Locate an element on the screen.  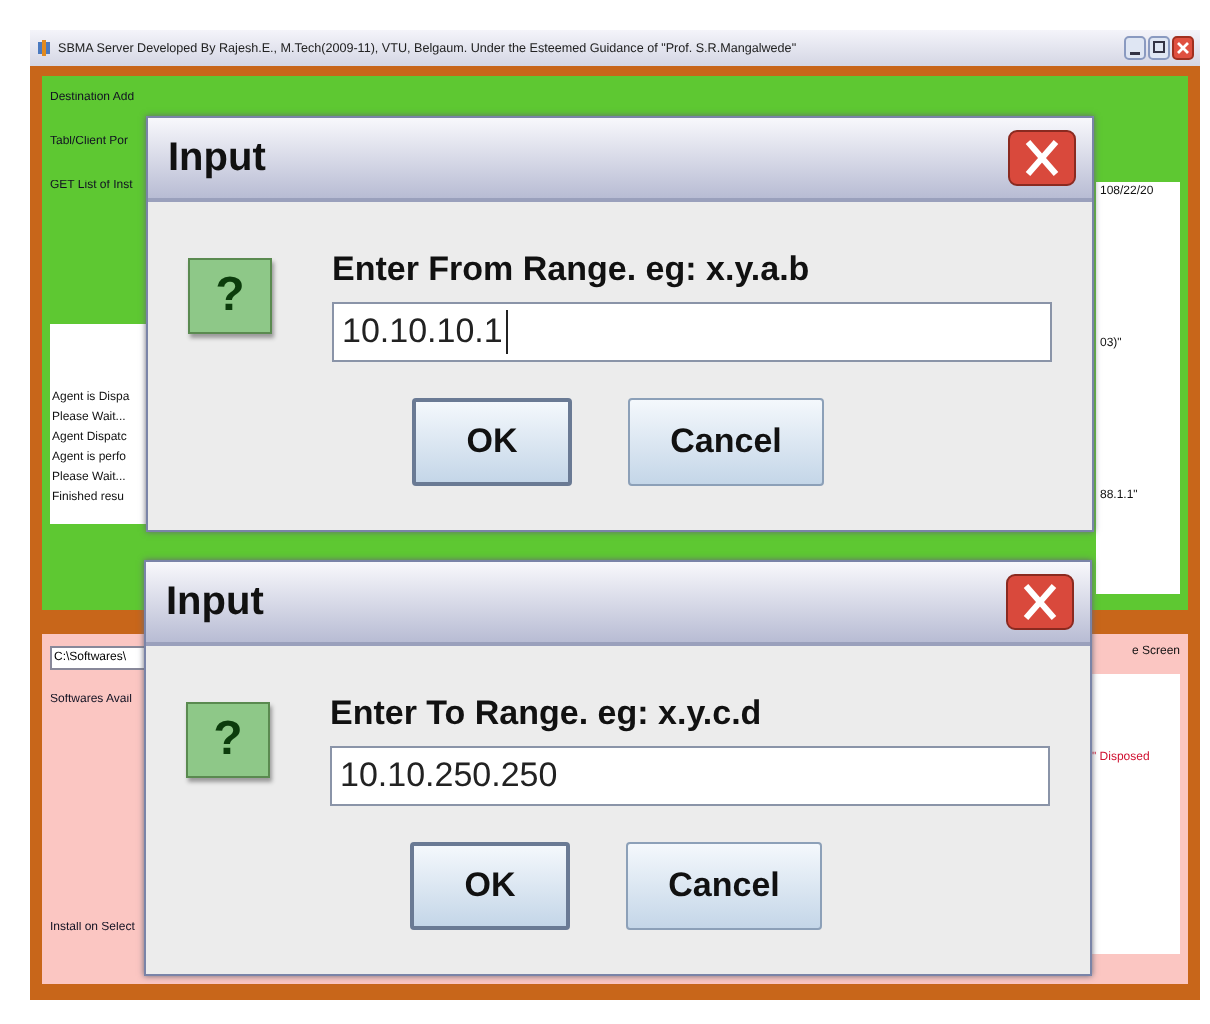
input-field: 10.10.10.1 is located at coordinates (692, 332).